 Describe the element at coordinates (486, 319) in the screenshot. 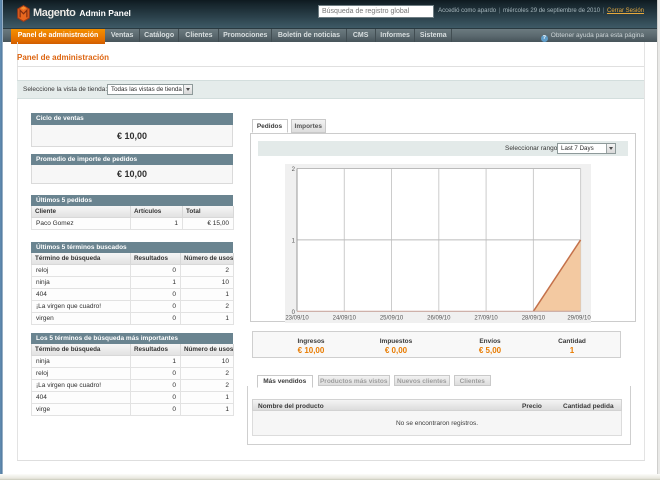

I see `svg-text: 27/09/10` at that location.